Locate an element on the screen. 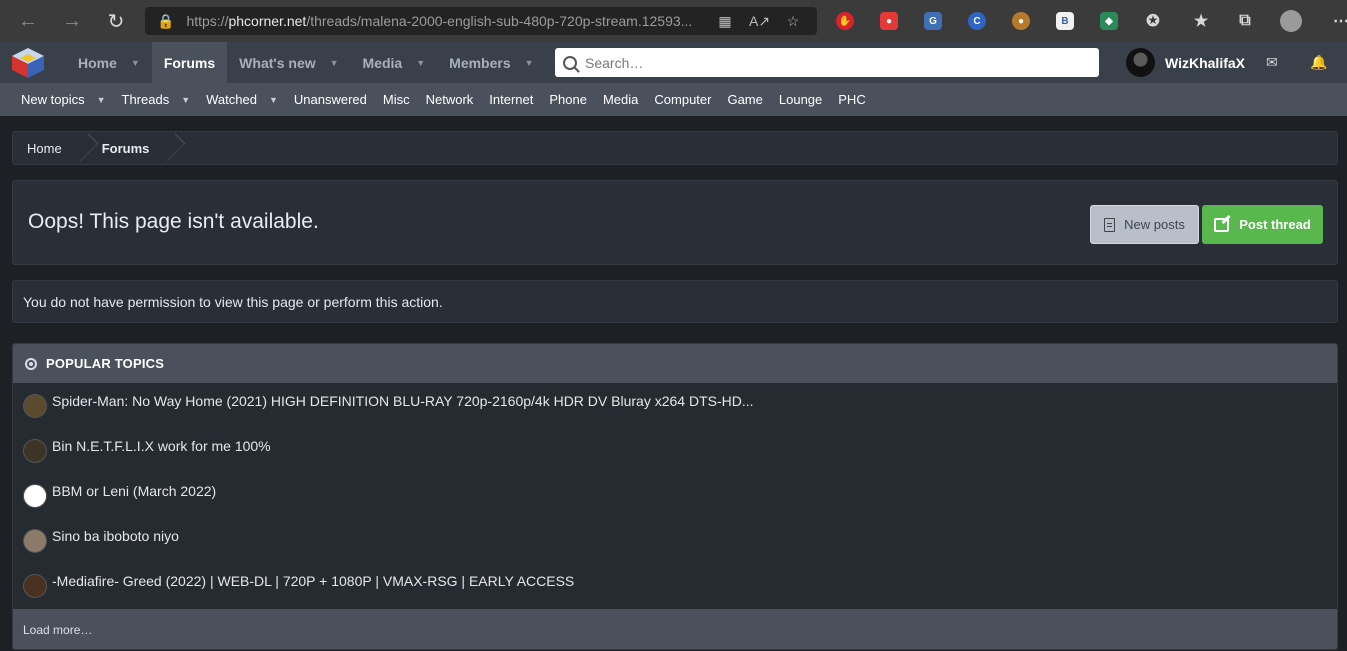  reload-icon: ↻ is located at coordinates (116, 21).